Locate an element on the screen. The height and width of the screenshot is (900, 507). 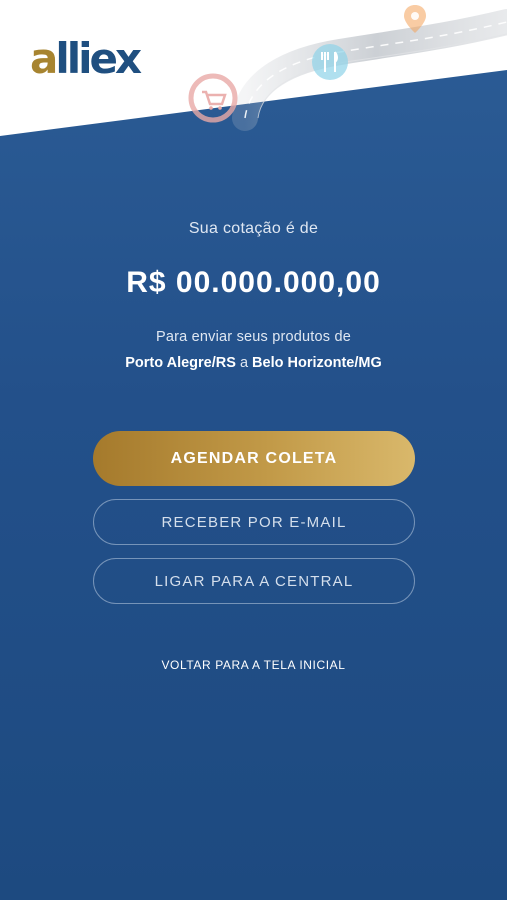
schedule-pickup-button: AGENDAR COLETA is located at coordinates (254, 458).